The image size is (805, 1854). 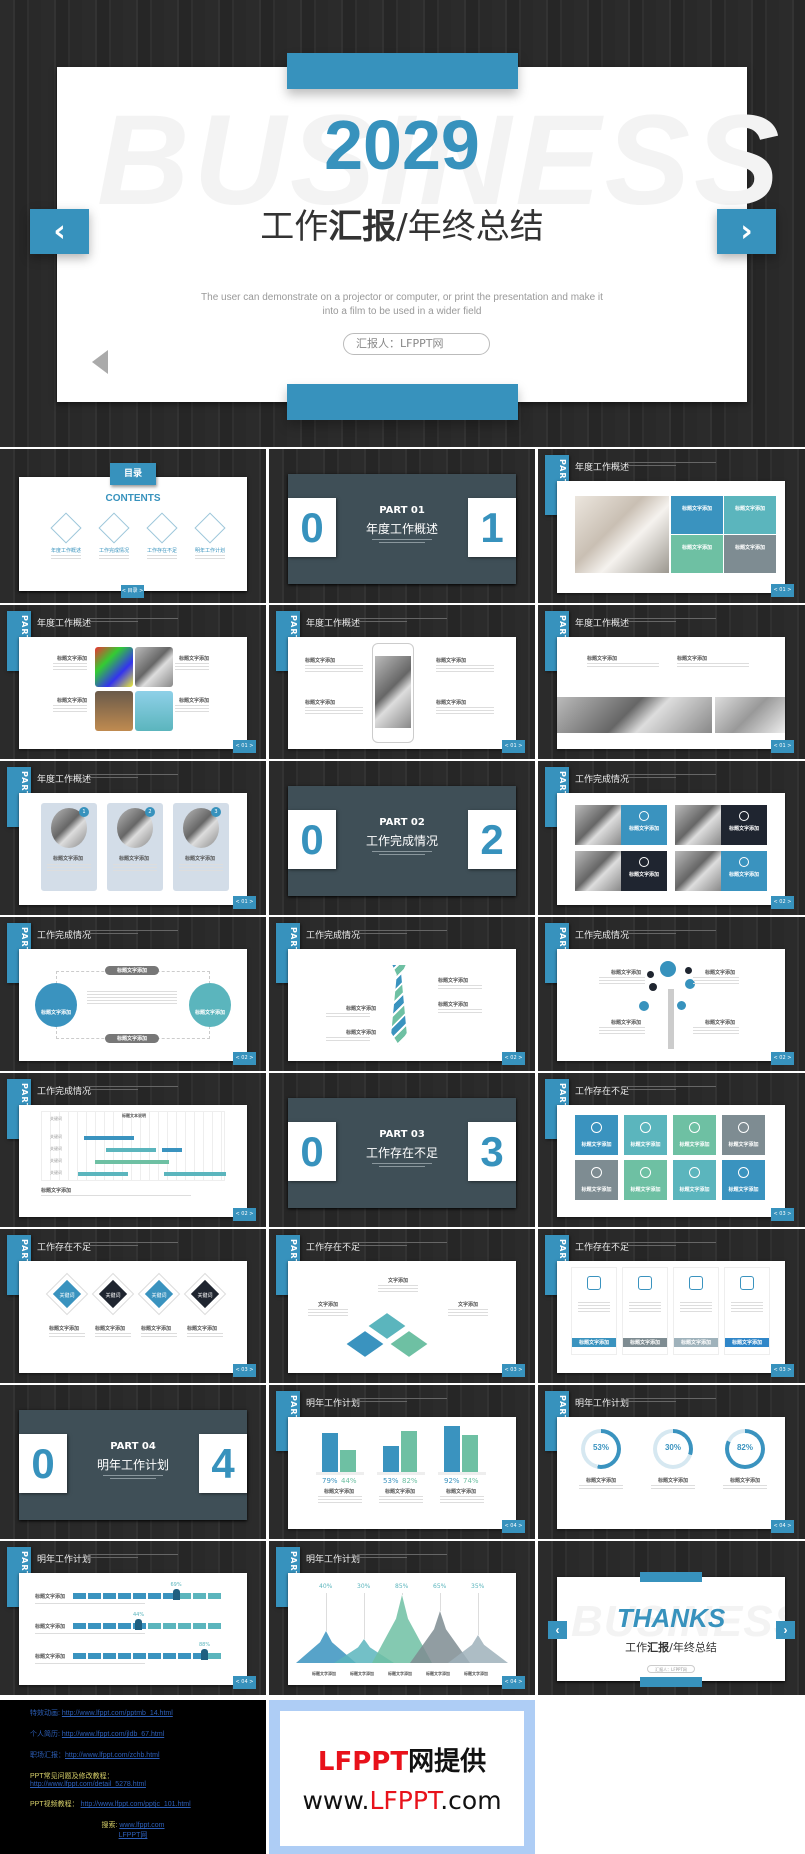 I want to click on slide-title: 年度工作概述, so click(x=602, y=468).